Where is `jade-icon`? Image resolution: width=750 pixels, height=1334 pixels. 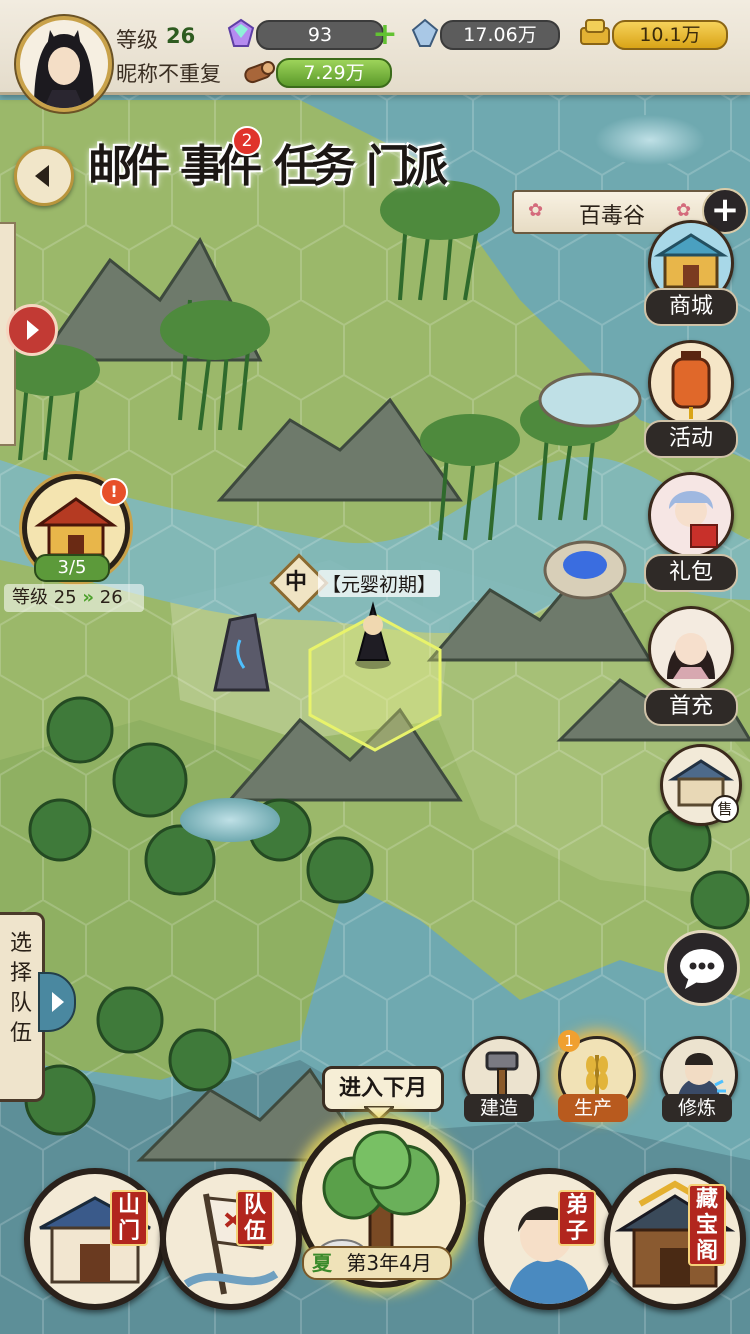 jade-icon is located at coordinates (241, 33).